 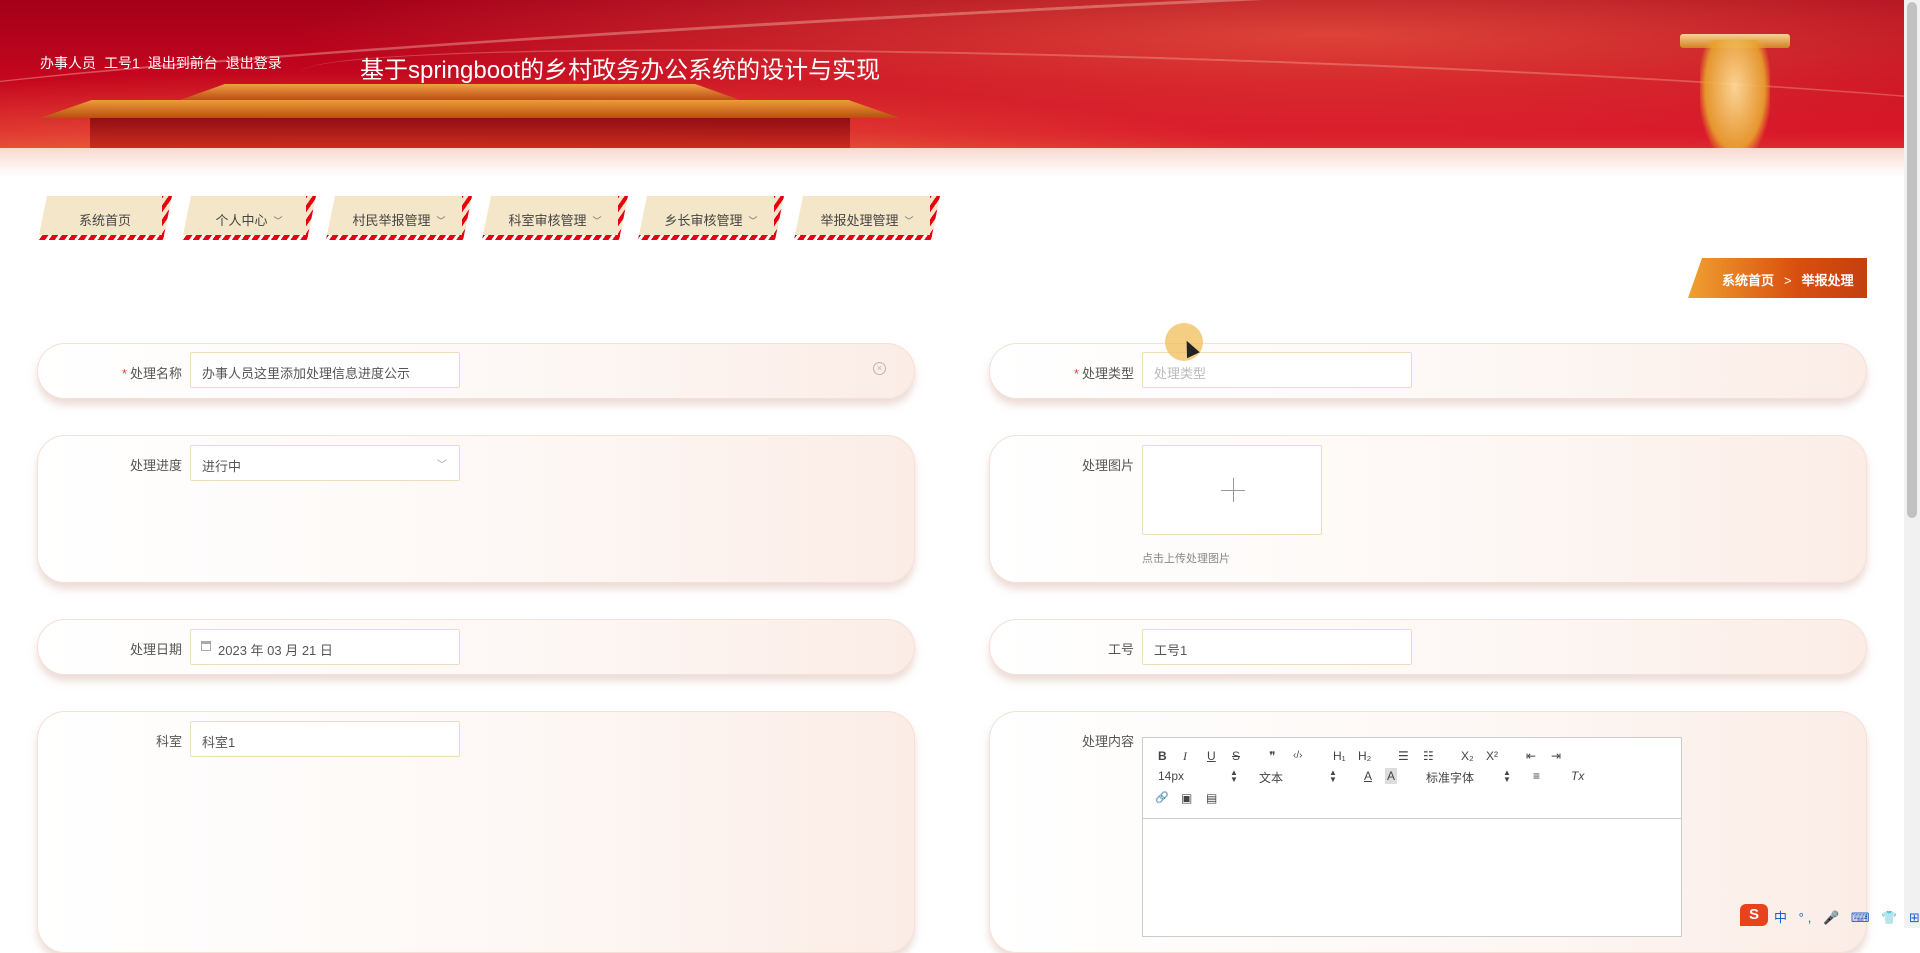 I want to click on progress-select: 进行中 ﹀, so click(x=325, y=463).